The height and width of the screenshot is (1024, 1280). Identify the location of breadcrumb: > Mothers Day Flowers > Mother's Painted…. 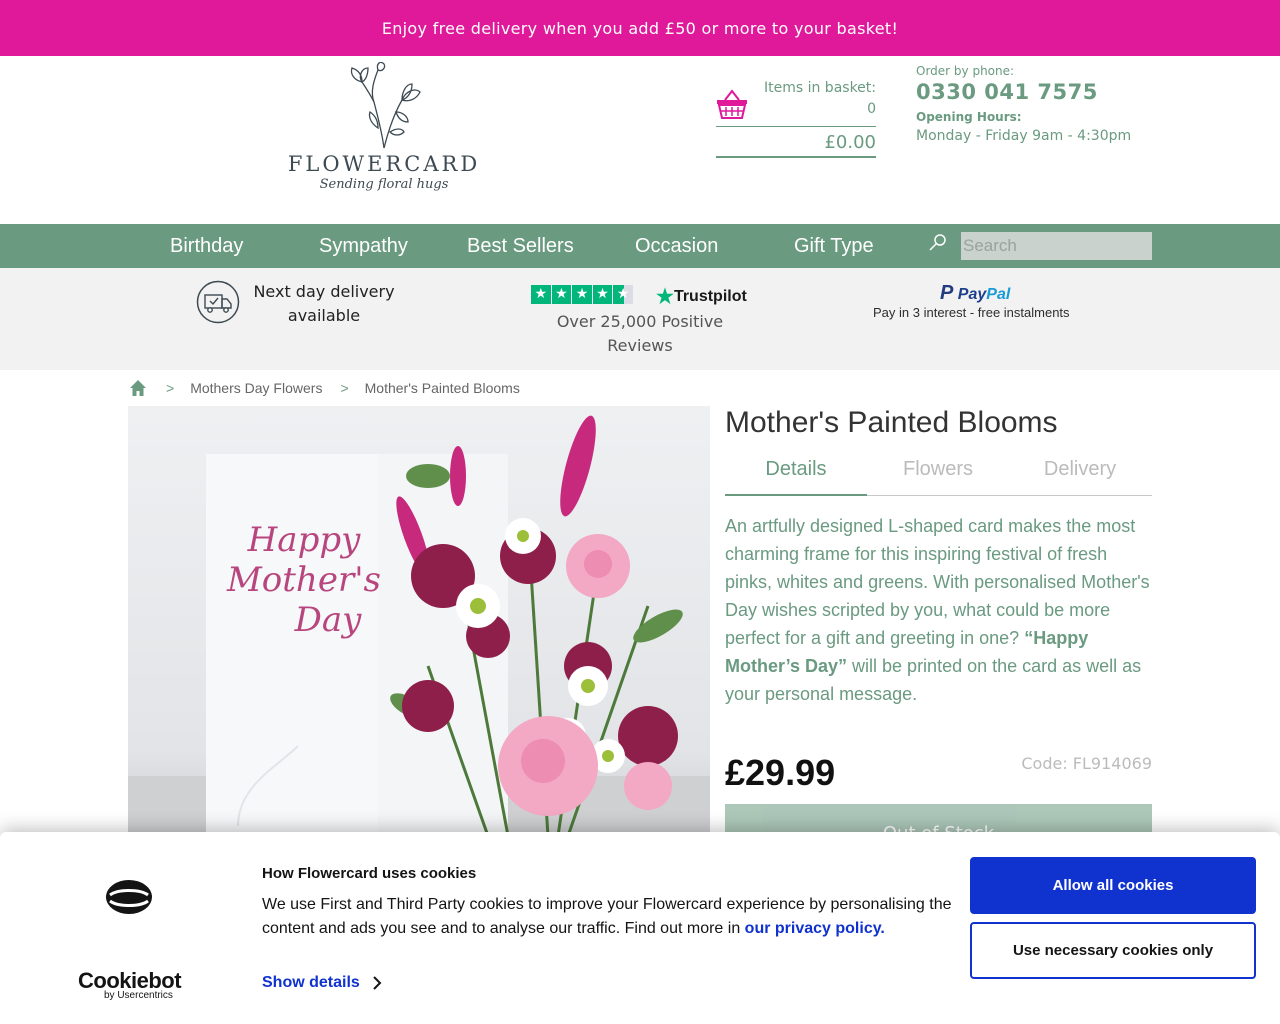
(333, 388).